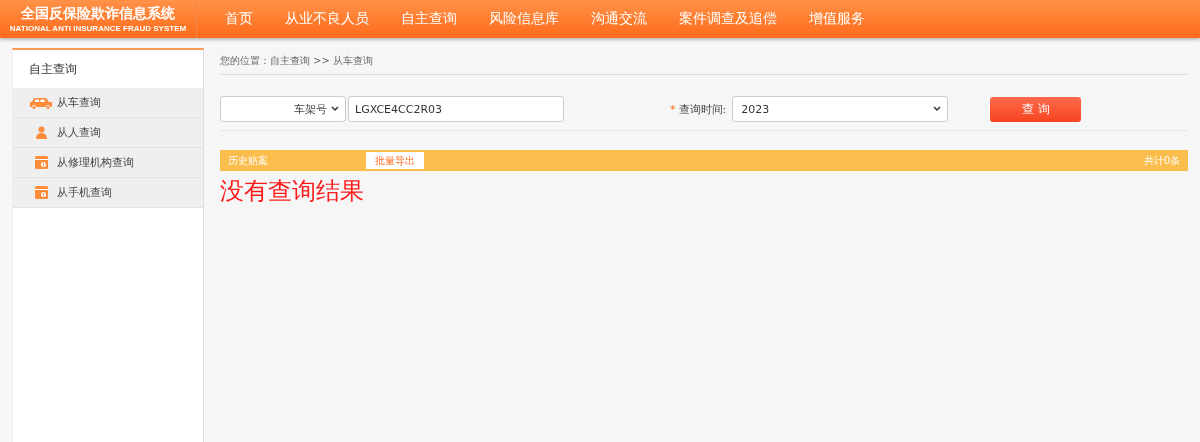 This screenshot has height=442, width=1200. I want to click on logo-title: 全国反保险欺诈信息系统, so click(98, 14).